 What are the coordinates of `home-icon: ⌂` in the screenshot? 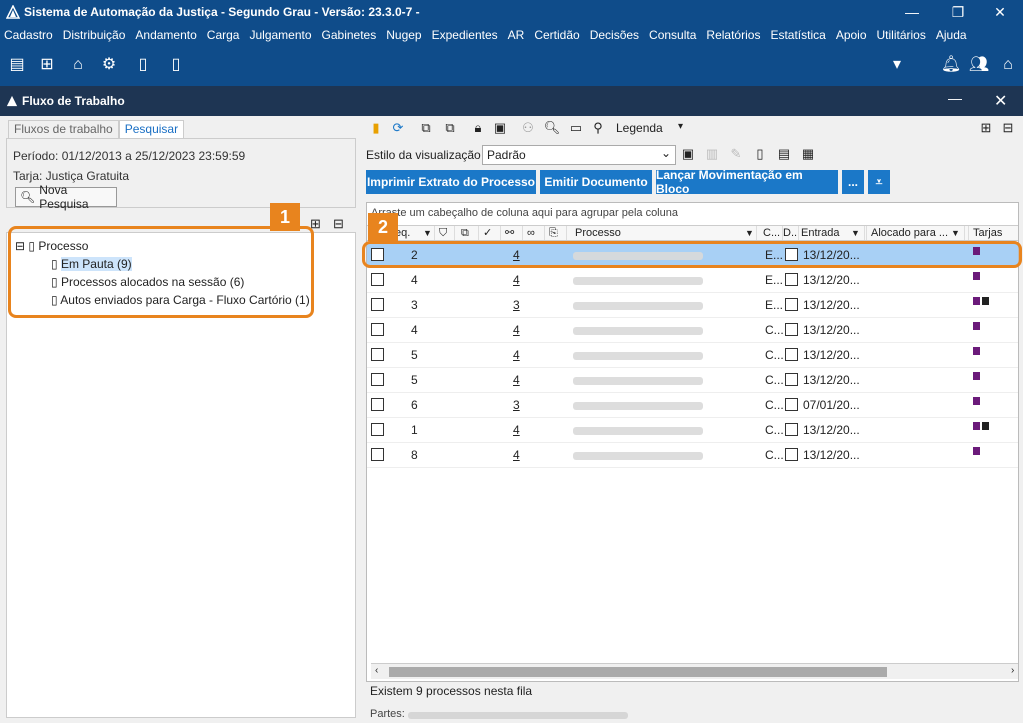 It's located at (1008, 65).